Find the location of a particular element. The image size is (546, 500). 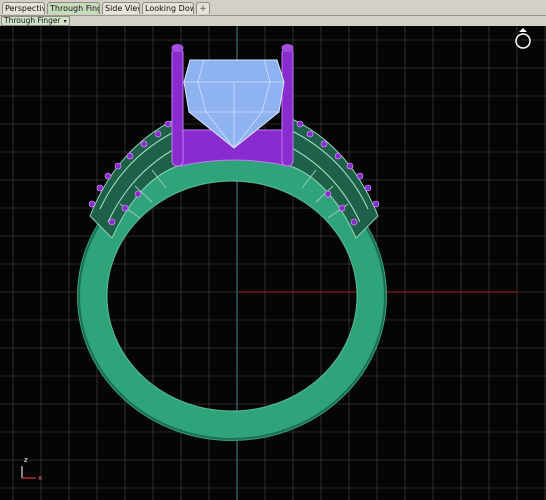

viewport-name: Through Finger is located at coordinates (32, 20).